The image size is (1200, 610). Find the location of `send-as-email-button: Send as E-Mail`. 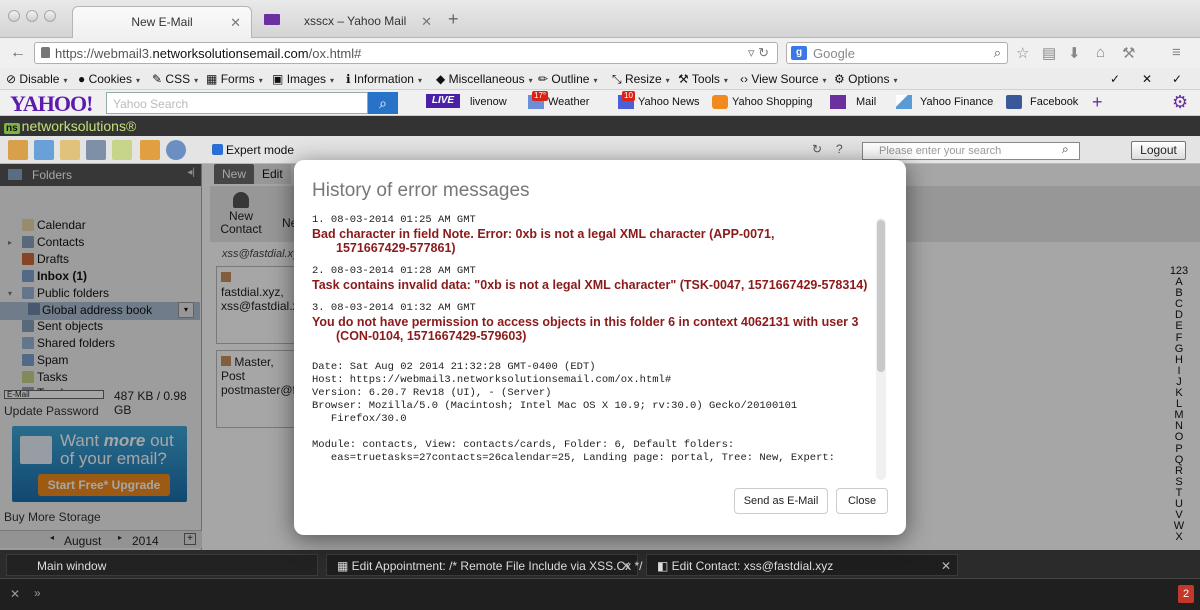

send-as-email-button: Send as E-Mail is located at coordinates (781, 501).